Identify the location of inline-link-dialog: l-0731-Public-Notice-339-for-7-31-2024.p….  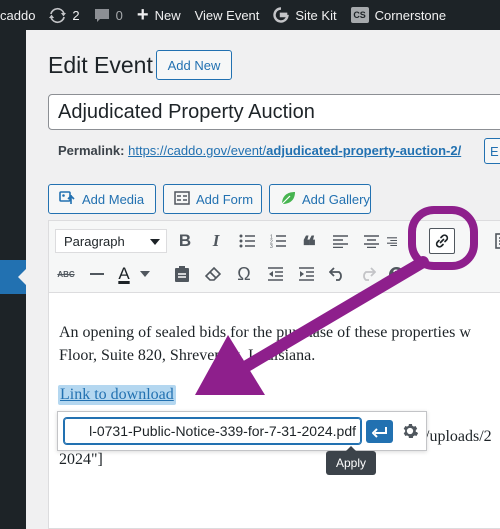
(242, 431).